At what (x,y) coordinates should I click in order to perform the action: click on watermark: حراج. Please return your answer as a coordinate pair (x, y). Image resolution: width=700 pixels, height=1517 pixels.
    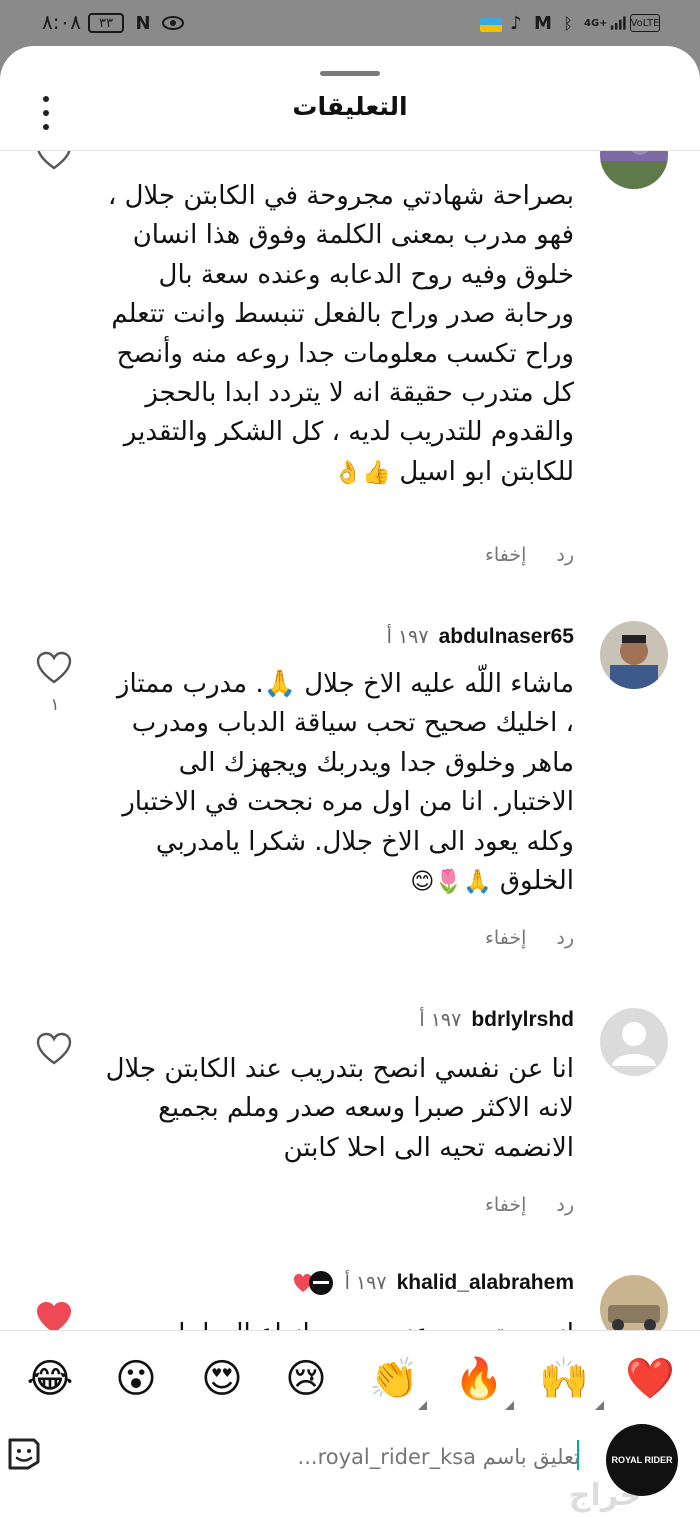
    Looking at the image, I should click on (605, 1495).